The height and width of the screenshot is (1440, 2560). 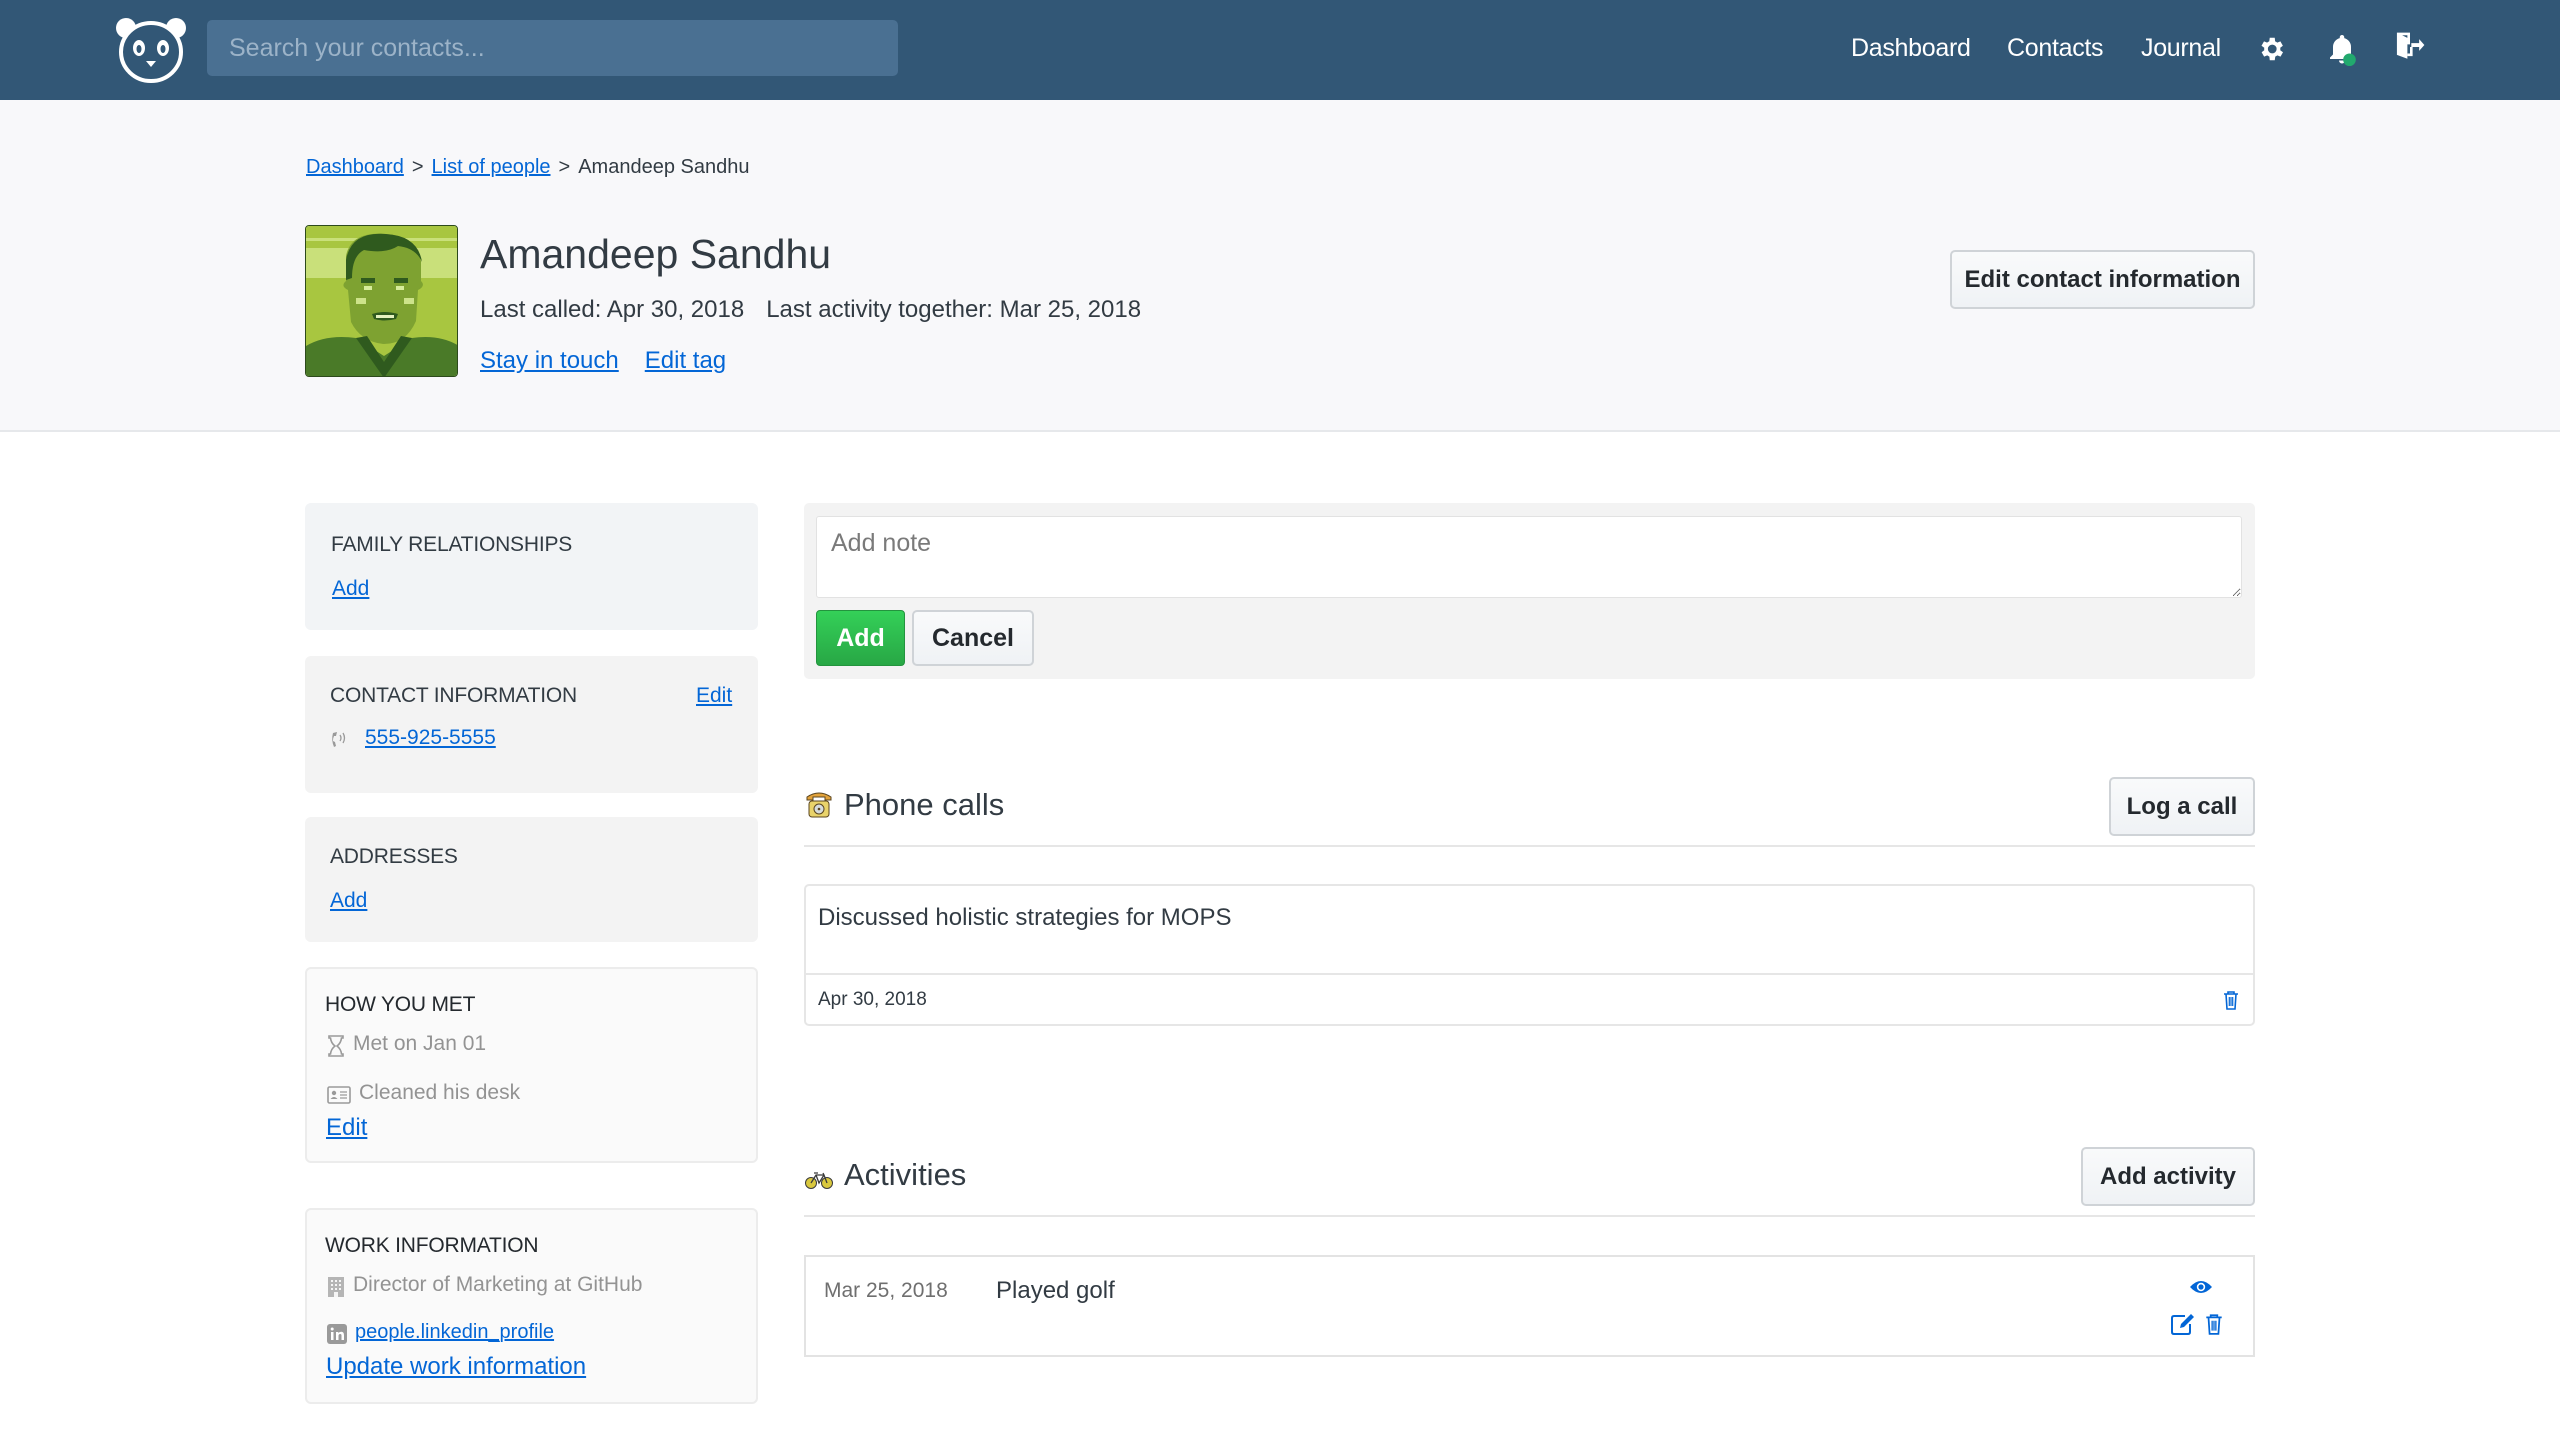 I want to click on activity-title: Played golf, so click(x=1055, y=1290).